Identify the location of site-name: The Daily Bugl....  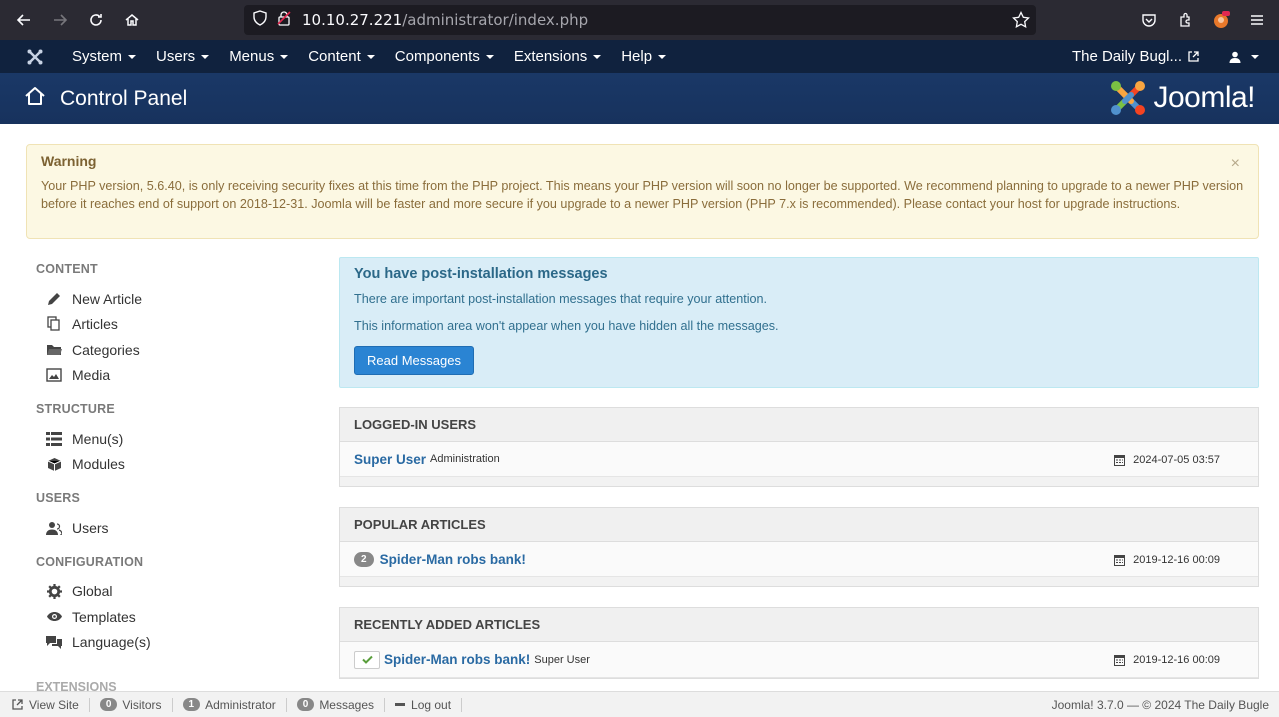
(1126, 56).